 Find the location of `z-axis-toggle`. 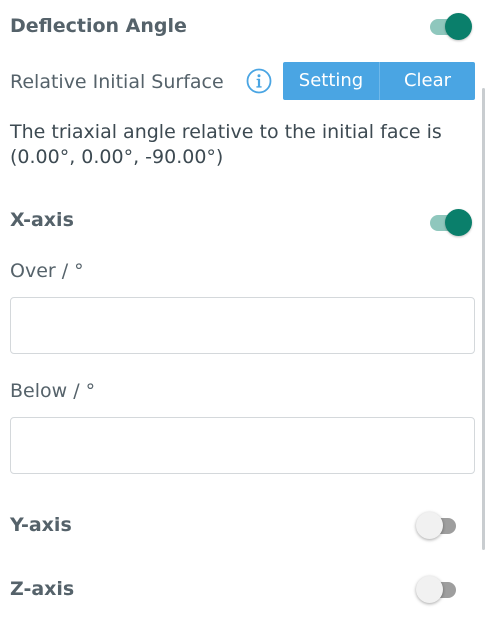

z-axis-toggle is located at coordinates (437, 589).